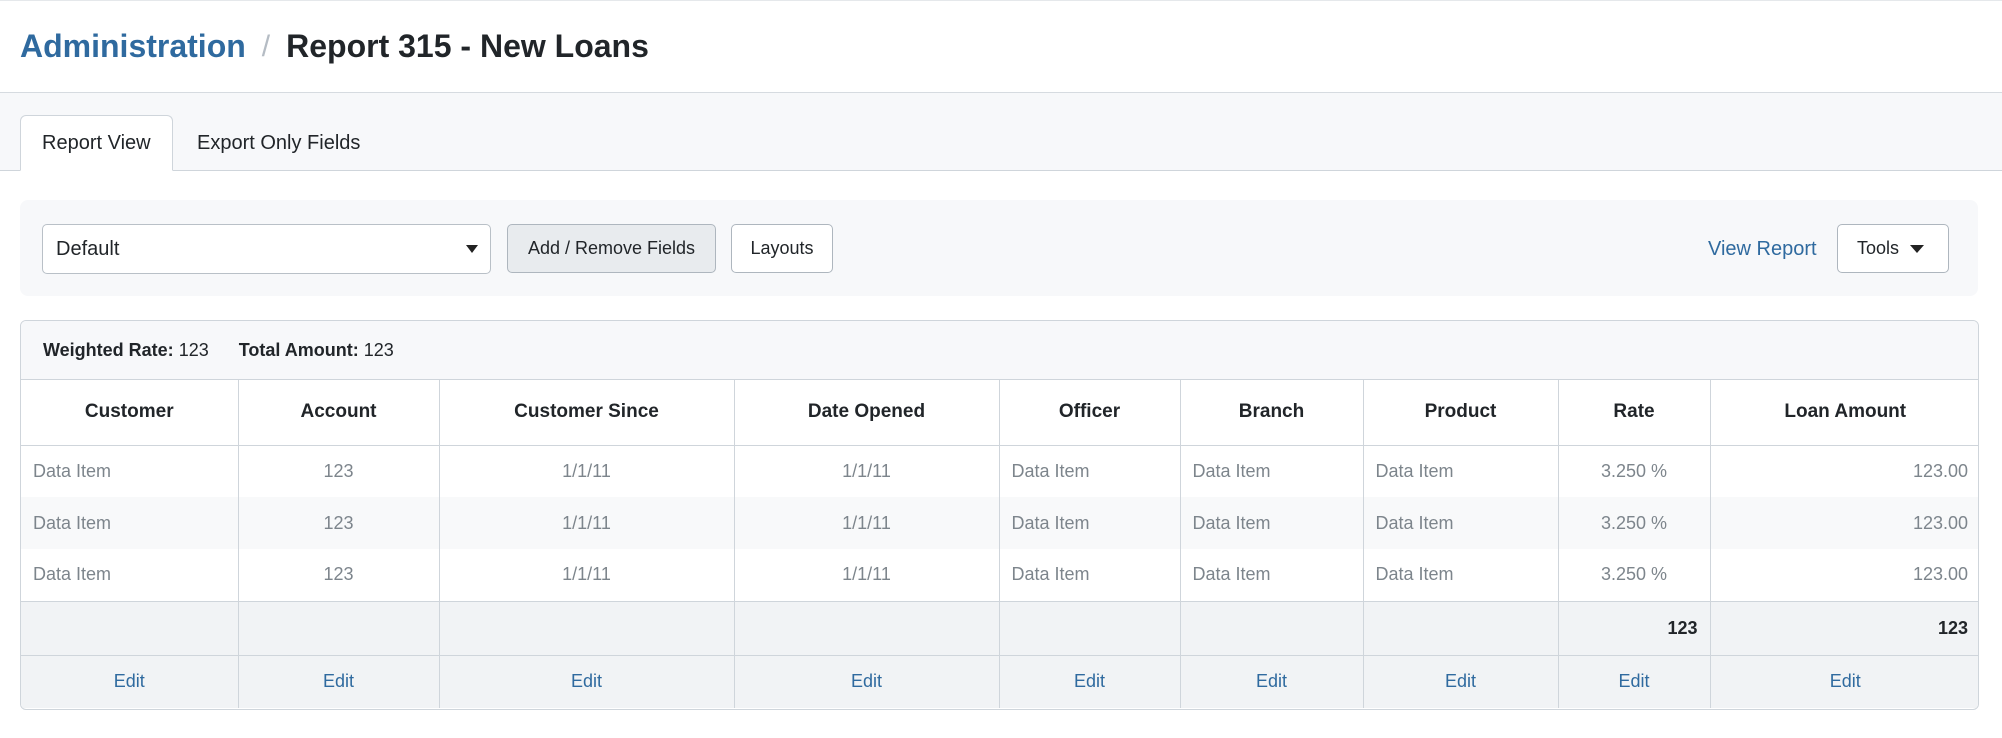  What do you see at coordinates (193, 349) in the screenshot?
I see `weighted-rate-value: 123` at bounding box center [193, 349].